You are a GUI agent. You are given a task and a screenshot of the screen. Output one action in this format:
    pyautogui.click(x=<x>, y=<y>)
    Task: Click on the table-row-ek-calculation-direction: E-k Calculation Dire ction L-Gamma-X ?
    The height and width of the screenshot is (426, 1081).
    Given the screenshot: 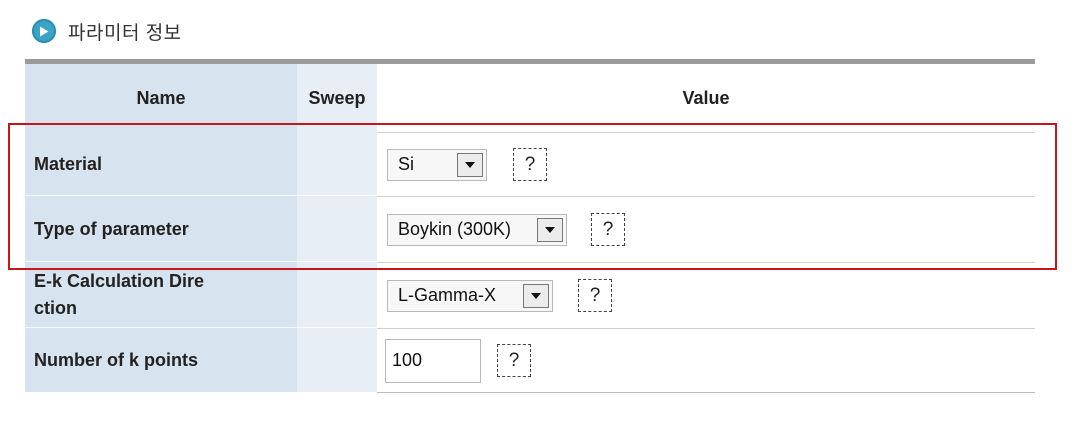 What is the action you would take?
    pyautogui.click(x=530, y=295)
    